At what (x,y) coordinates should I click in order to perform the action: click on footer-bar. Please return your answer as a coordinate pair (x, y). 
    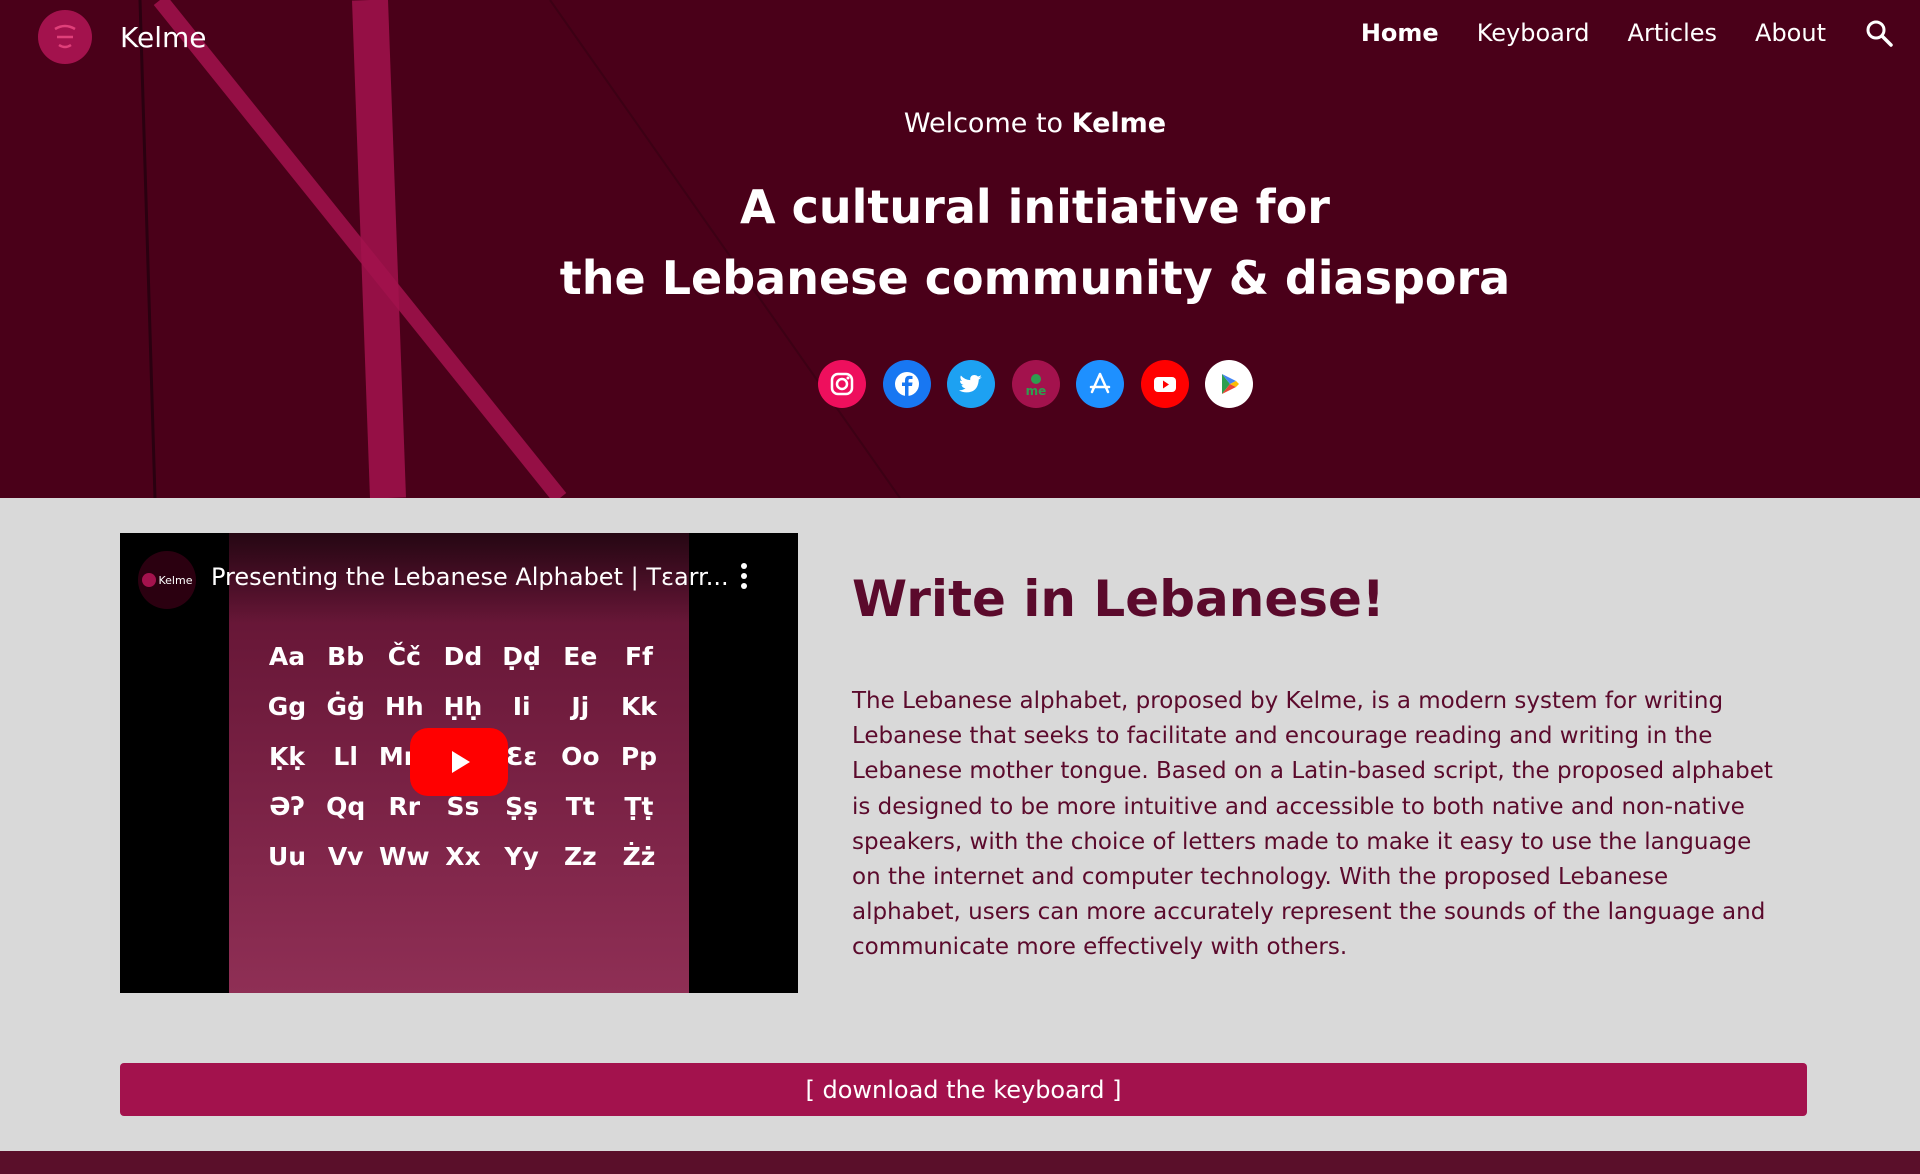
    Looking at the image, I should click on (960, 1162).